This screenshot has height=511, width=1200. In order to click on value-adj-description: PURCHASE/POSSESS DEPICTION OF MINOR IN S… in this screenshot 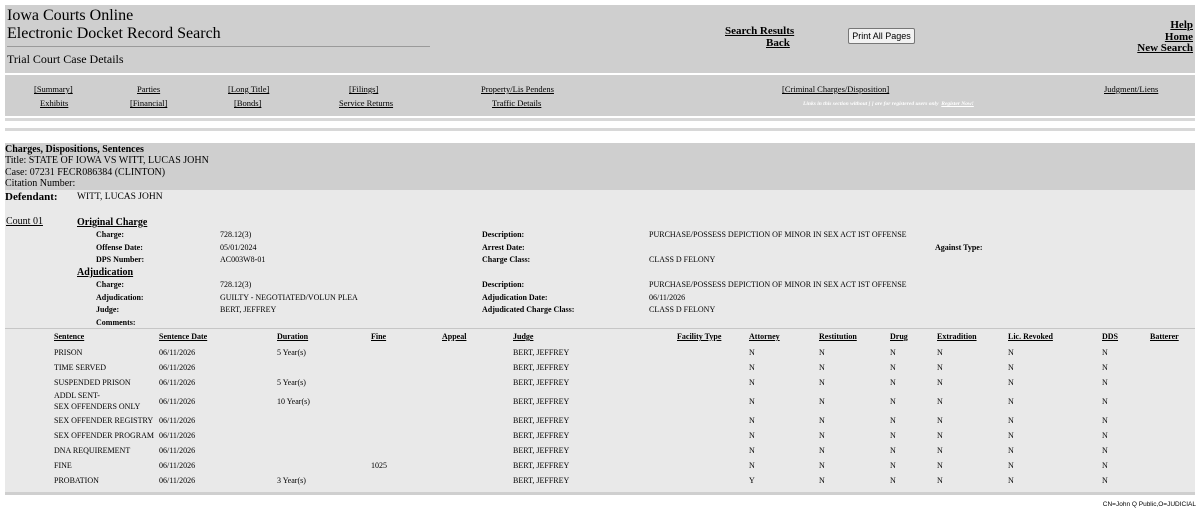, I will do `click(778, 284)`.